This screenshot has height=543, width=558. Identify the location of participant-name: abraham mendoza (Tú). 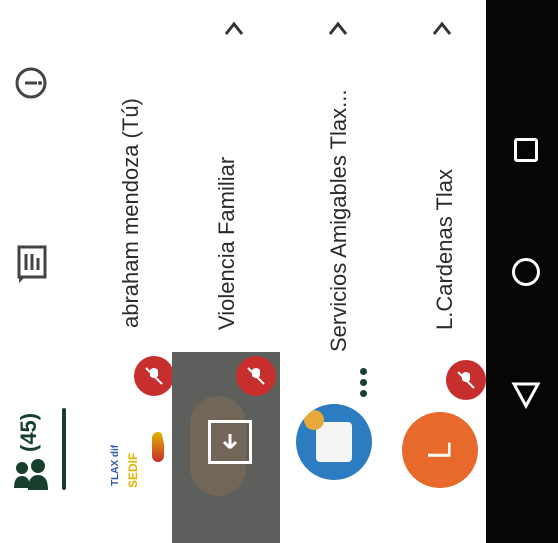
(130, 213).